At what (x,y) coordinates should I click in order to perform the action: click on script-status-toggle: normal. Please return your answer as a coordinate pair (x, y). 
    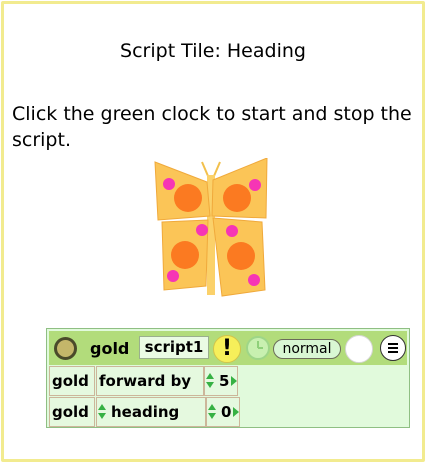
    Looking at the image, I should click on (307, 349).